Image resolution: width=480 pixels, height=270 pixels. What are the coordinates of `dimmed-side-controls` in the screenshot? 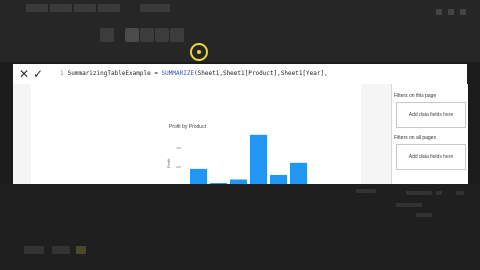 It's located at (416, 205).